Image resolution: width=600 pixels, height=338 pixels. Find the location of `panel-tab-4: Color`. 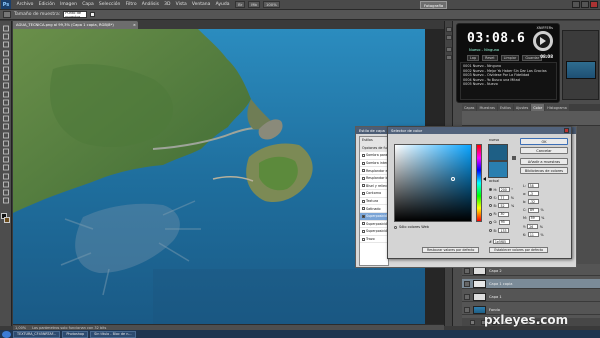

panel-tab-4: Color is located at coordinates (538, 107).